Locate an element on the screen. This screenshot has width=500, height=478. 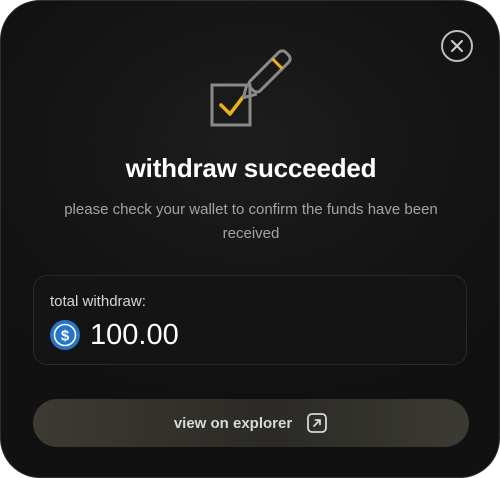
withdraw-amount: 100.00 is located at coordinates (134, 335).